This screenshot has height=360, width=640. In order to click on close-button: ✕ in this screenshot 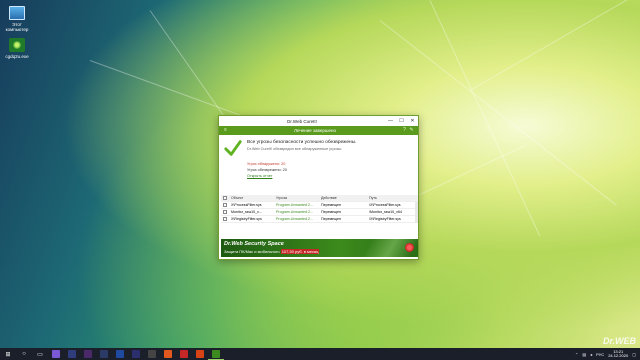, I will do `click(412, 121)`.